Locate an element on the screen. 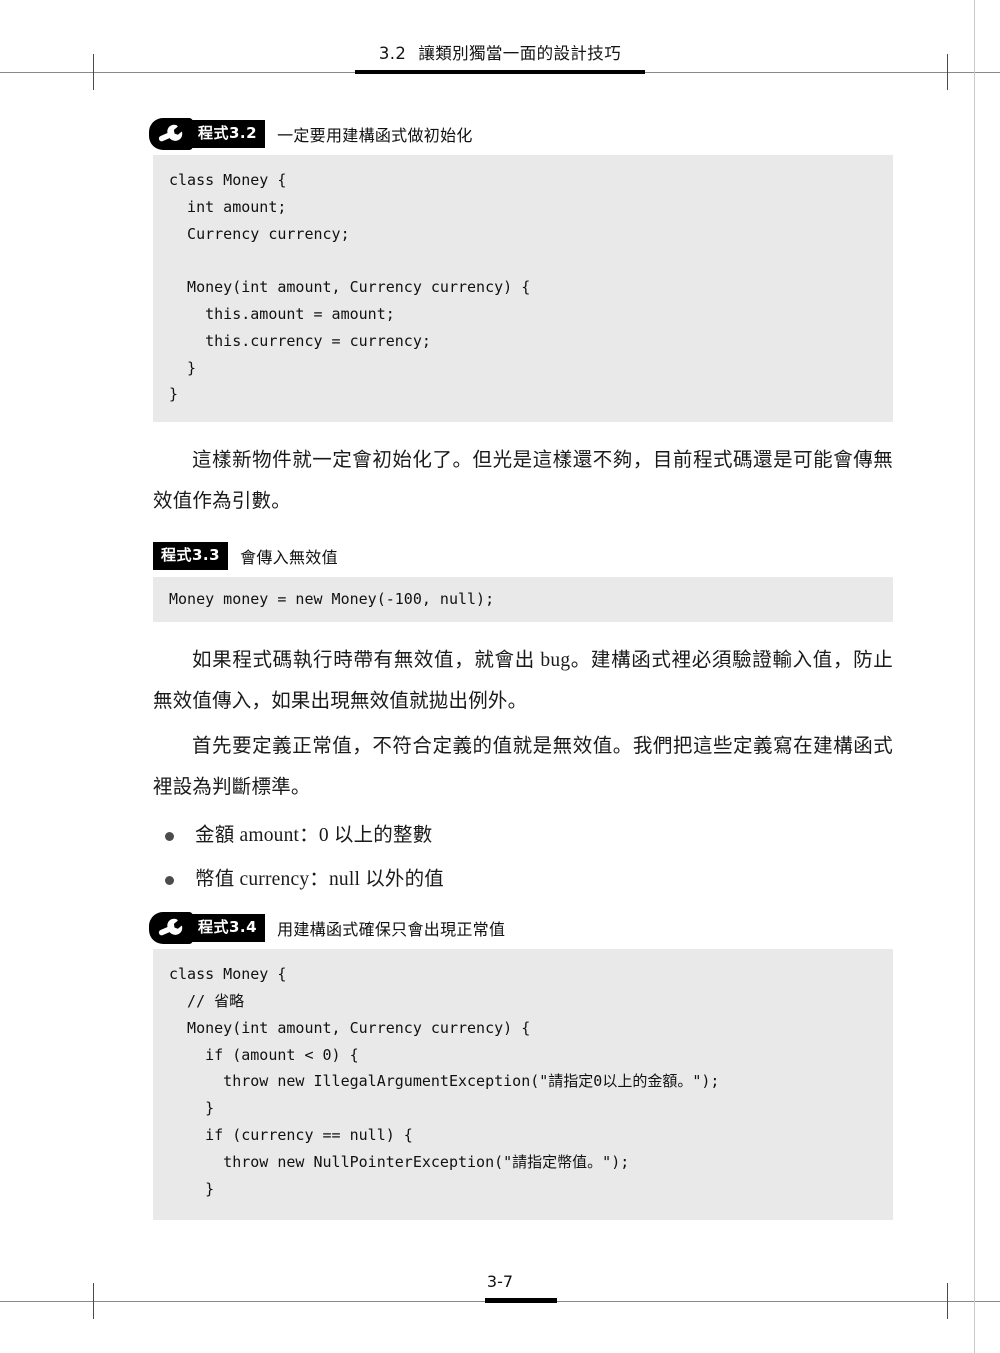 The image size is (1000, 1353). listing-tag-3-3: 程式3.3 is located at coordinates (191, 556).